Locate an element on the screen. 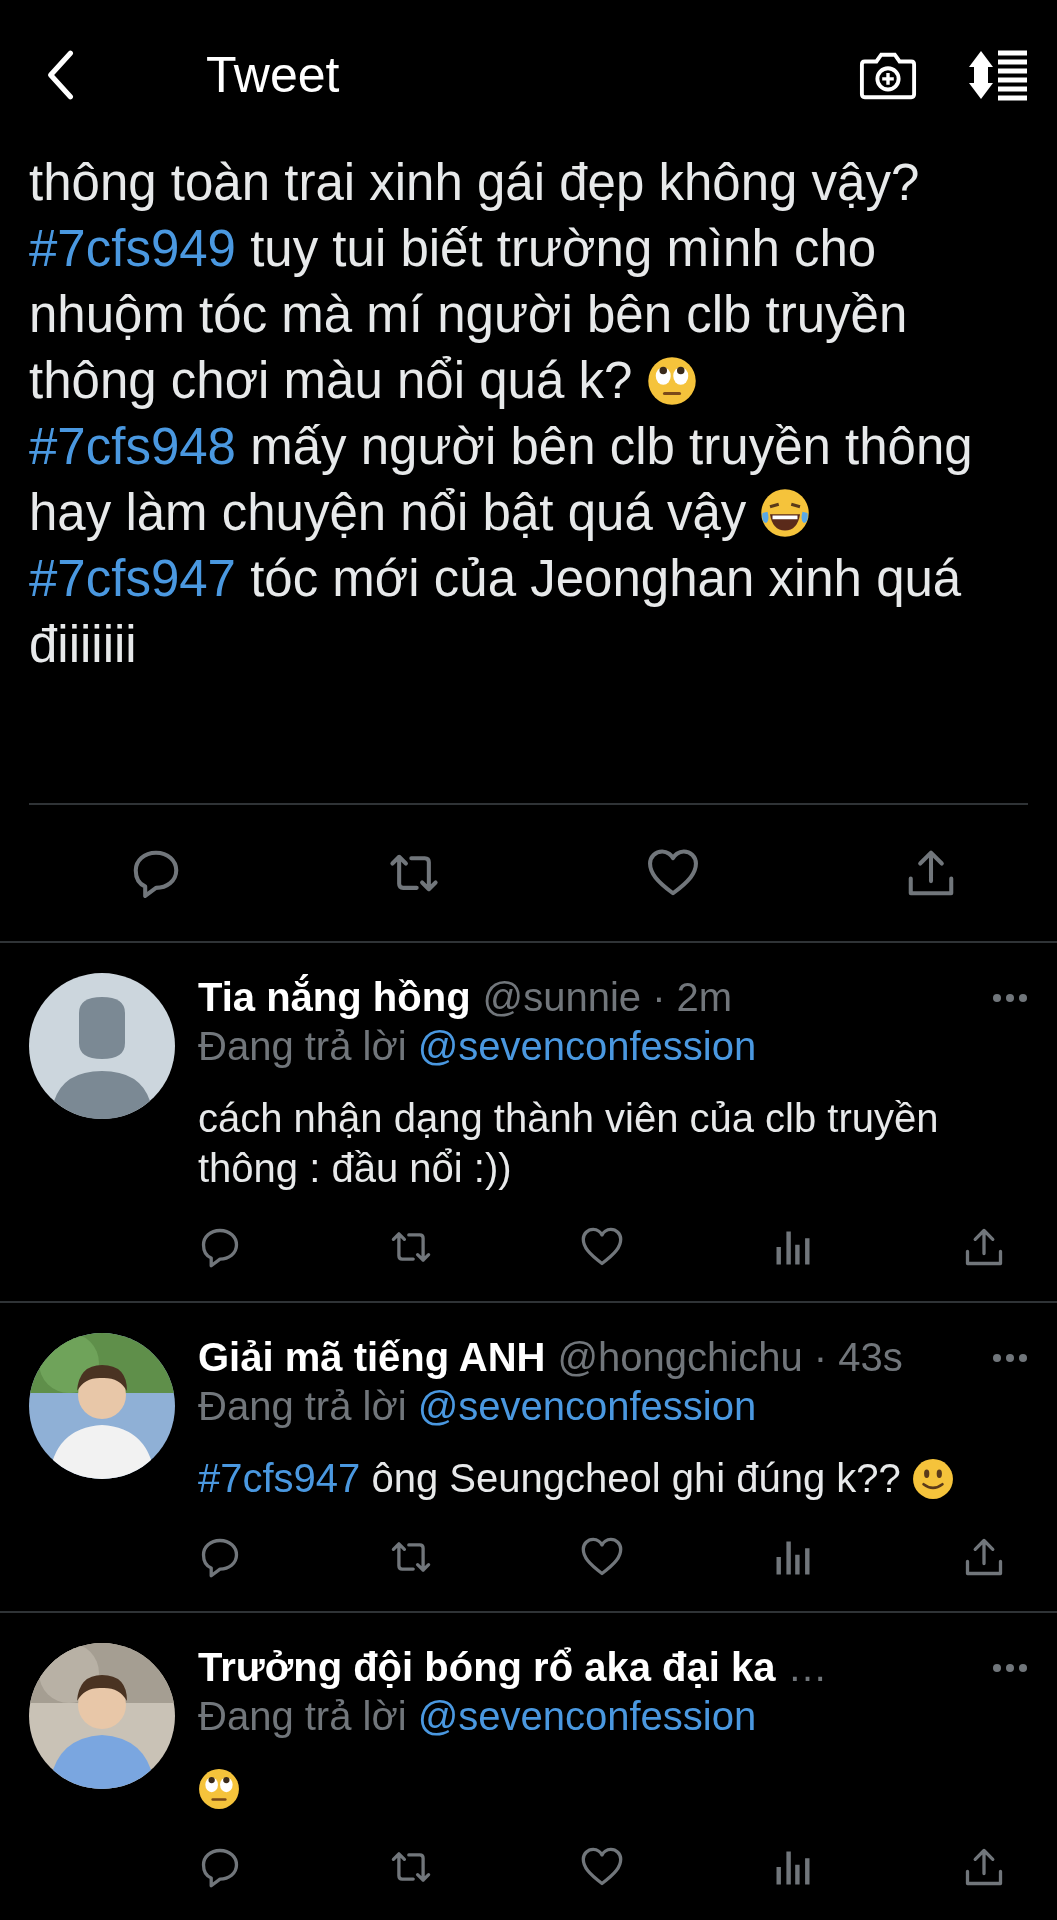 The width and height of the screenshot is (1057, 1920). reply-text: #7cfs947 ông Seungcheol ghi đúng k?? is located at coordinates (613, 1478).